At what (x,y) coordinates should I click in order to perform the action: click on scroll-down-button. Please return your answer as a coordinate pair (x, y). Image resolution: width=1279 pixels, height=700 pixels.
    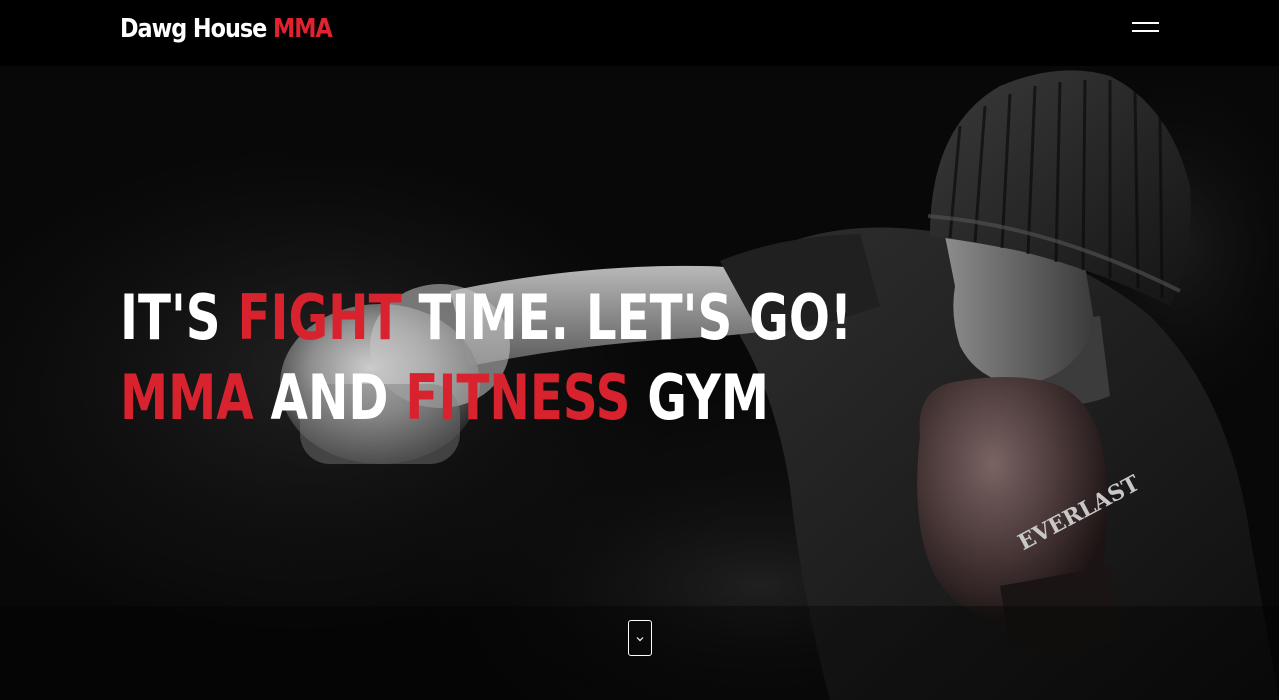
    Looking at the image, I should click on (640, 638).